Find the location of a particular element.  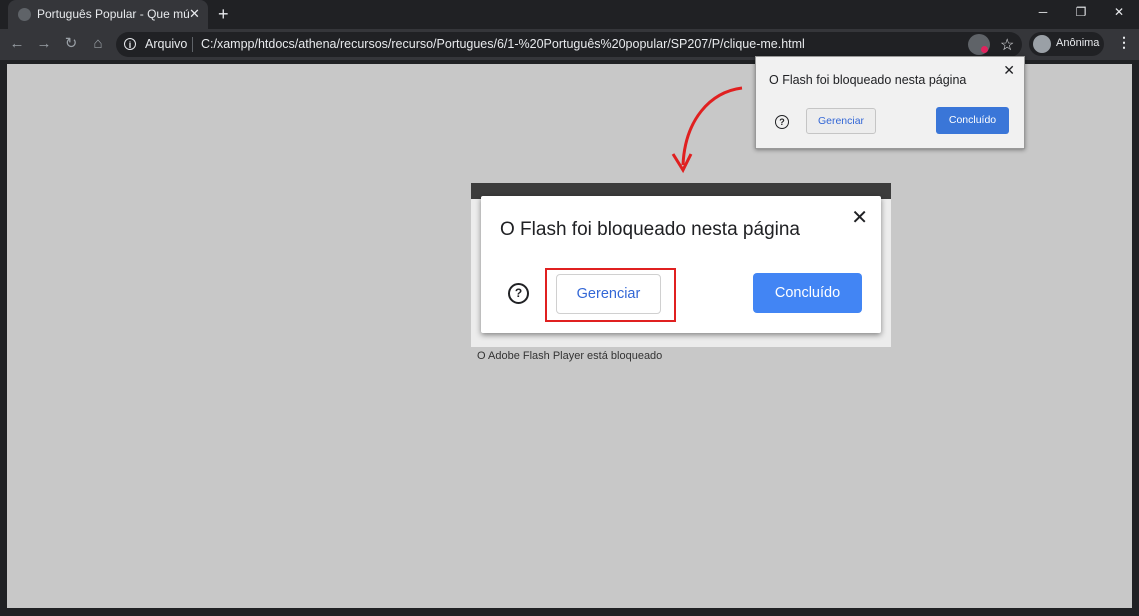

reload-icon: ↻ is located at coordinates (71, 44).